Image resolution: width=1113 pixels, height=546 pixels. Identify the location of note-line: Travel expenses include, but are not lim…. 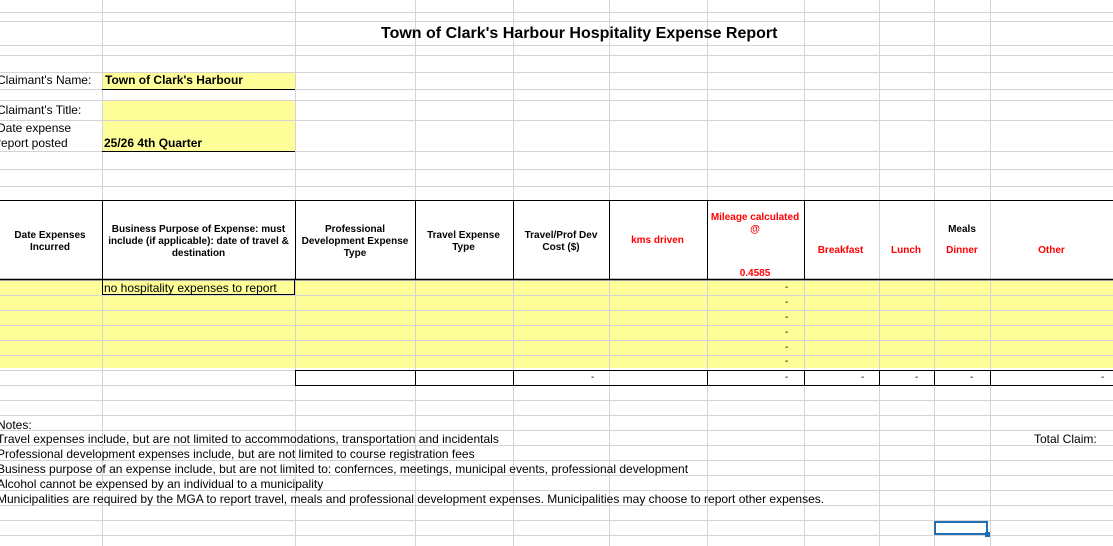
(249, 439).